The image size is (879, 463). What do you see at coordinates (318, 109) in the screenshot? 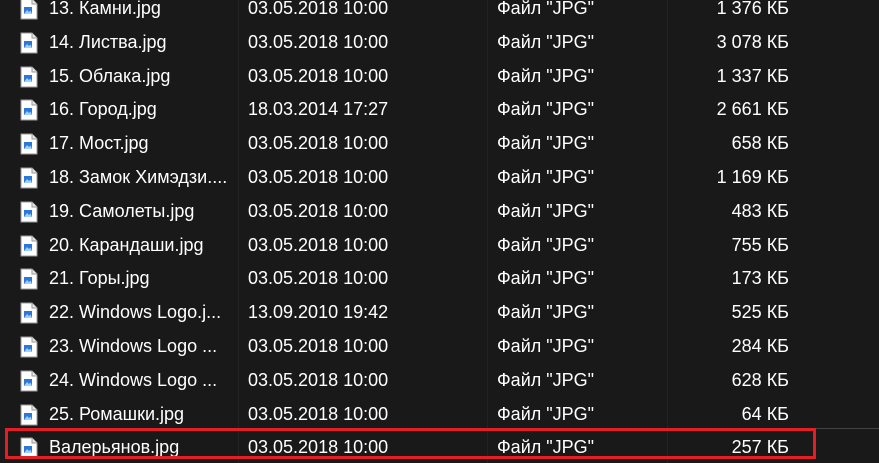
I see `file-date-modified: 18.03.2014 17:27` at bounding box center [318, 109].